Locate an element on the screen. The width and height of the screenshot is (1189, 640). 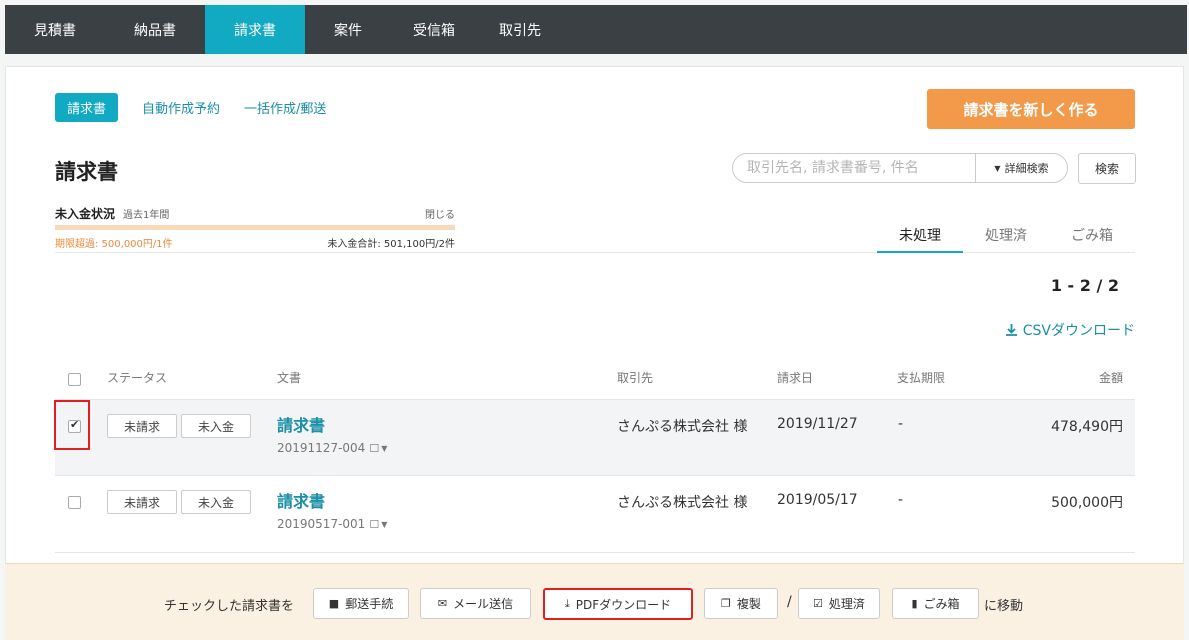
nav-item-label: 請求書 is located at coordinates (255, 30).